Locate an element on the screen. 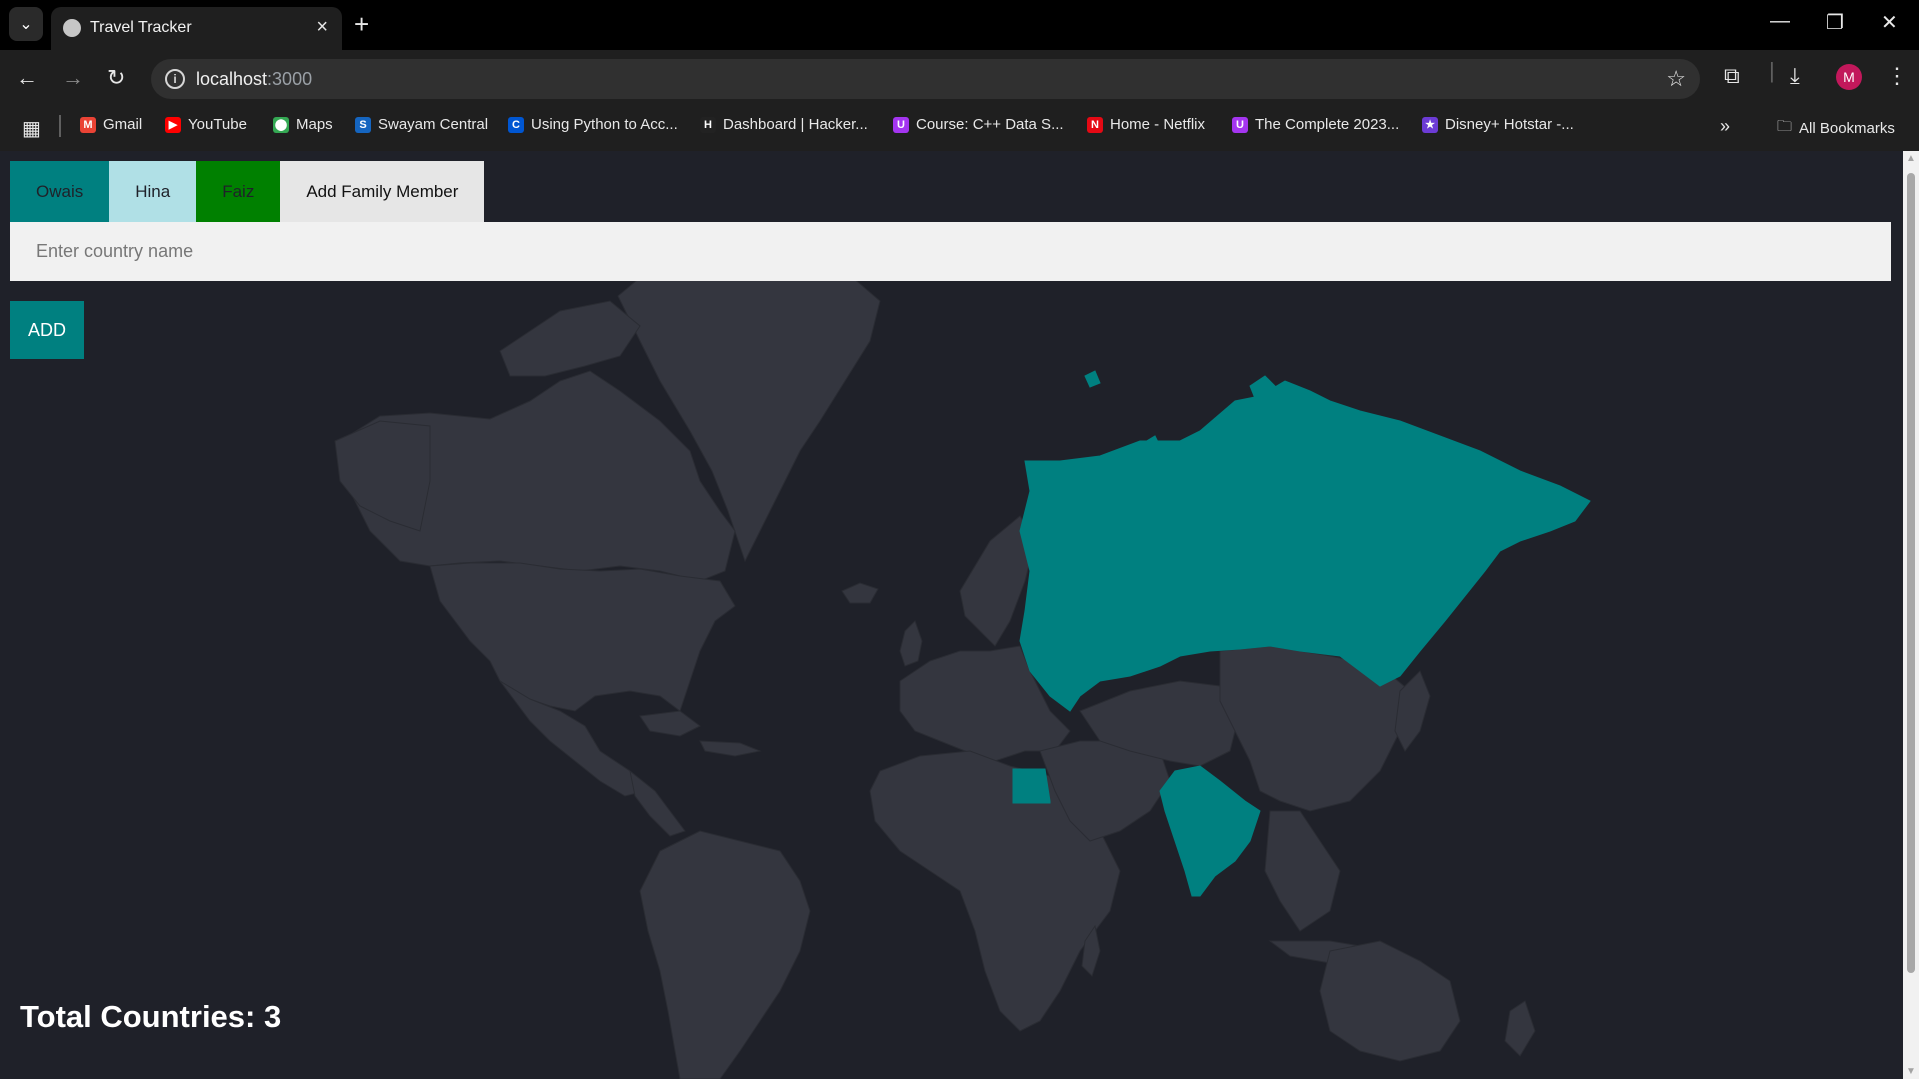  swayam-icon: S is located at coordinates (363, 124).